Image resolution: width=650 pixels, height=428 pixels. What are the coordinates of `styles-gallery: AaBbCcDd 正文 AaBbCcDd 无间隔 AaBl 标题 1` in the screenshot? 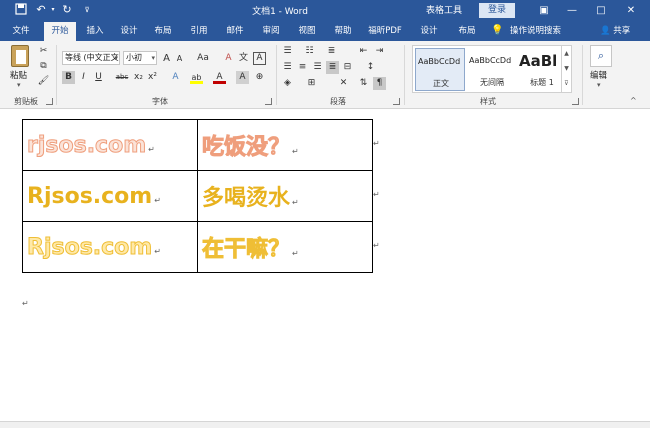 It's located at (492, 69).